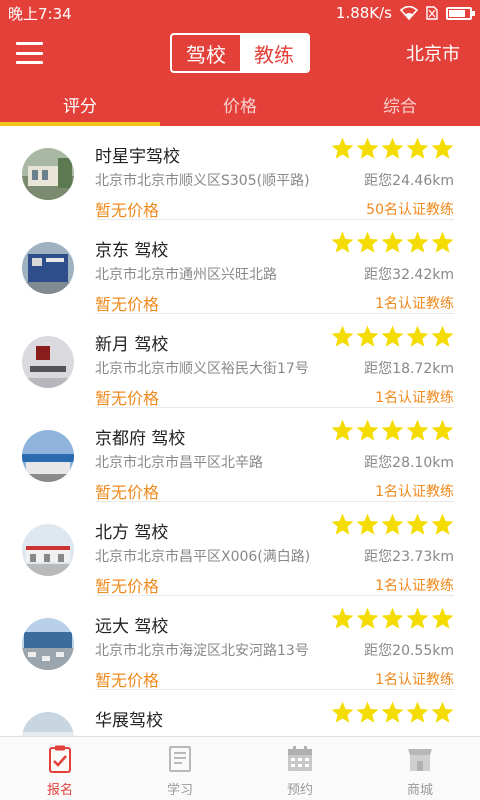 The height and width of the screenshot is (800, 480). I want to click on list-item: 新月 驾校北京市北京市顺义区裕民大街17号 距您18.72km 暂无价格 1名认证教练, so click(240, 361).